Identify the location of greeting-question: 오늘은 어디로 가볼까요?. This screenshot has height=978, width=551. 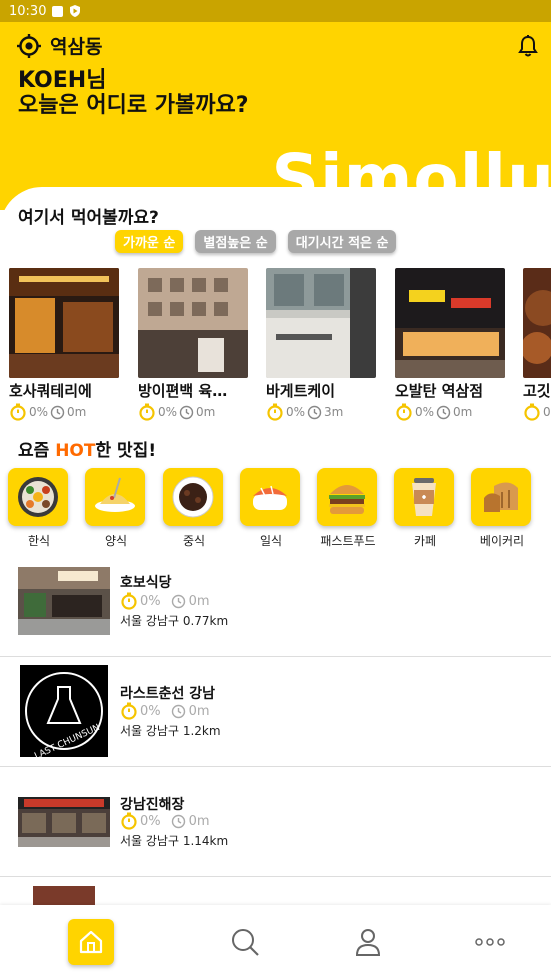
(133, 105).